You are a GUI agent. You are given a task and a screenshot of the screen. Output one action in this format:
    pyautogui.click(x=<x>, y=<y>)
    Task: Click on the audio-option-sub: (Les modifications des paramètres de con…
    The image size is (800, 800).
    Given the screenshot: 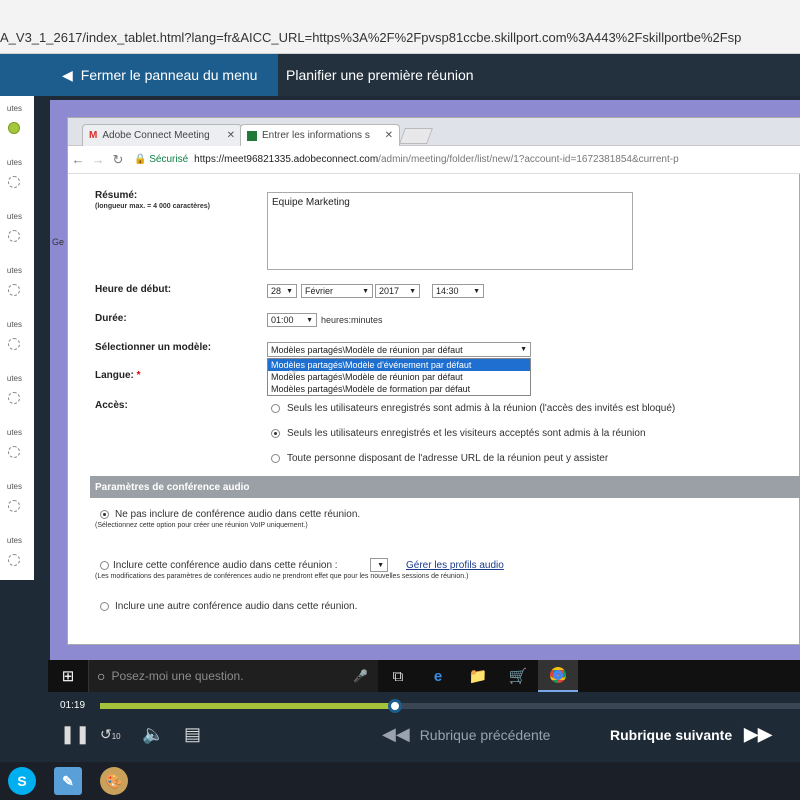 What is the action you would take?
    pyautogui.click(x=282, y=576)
    